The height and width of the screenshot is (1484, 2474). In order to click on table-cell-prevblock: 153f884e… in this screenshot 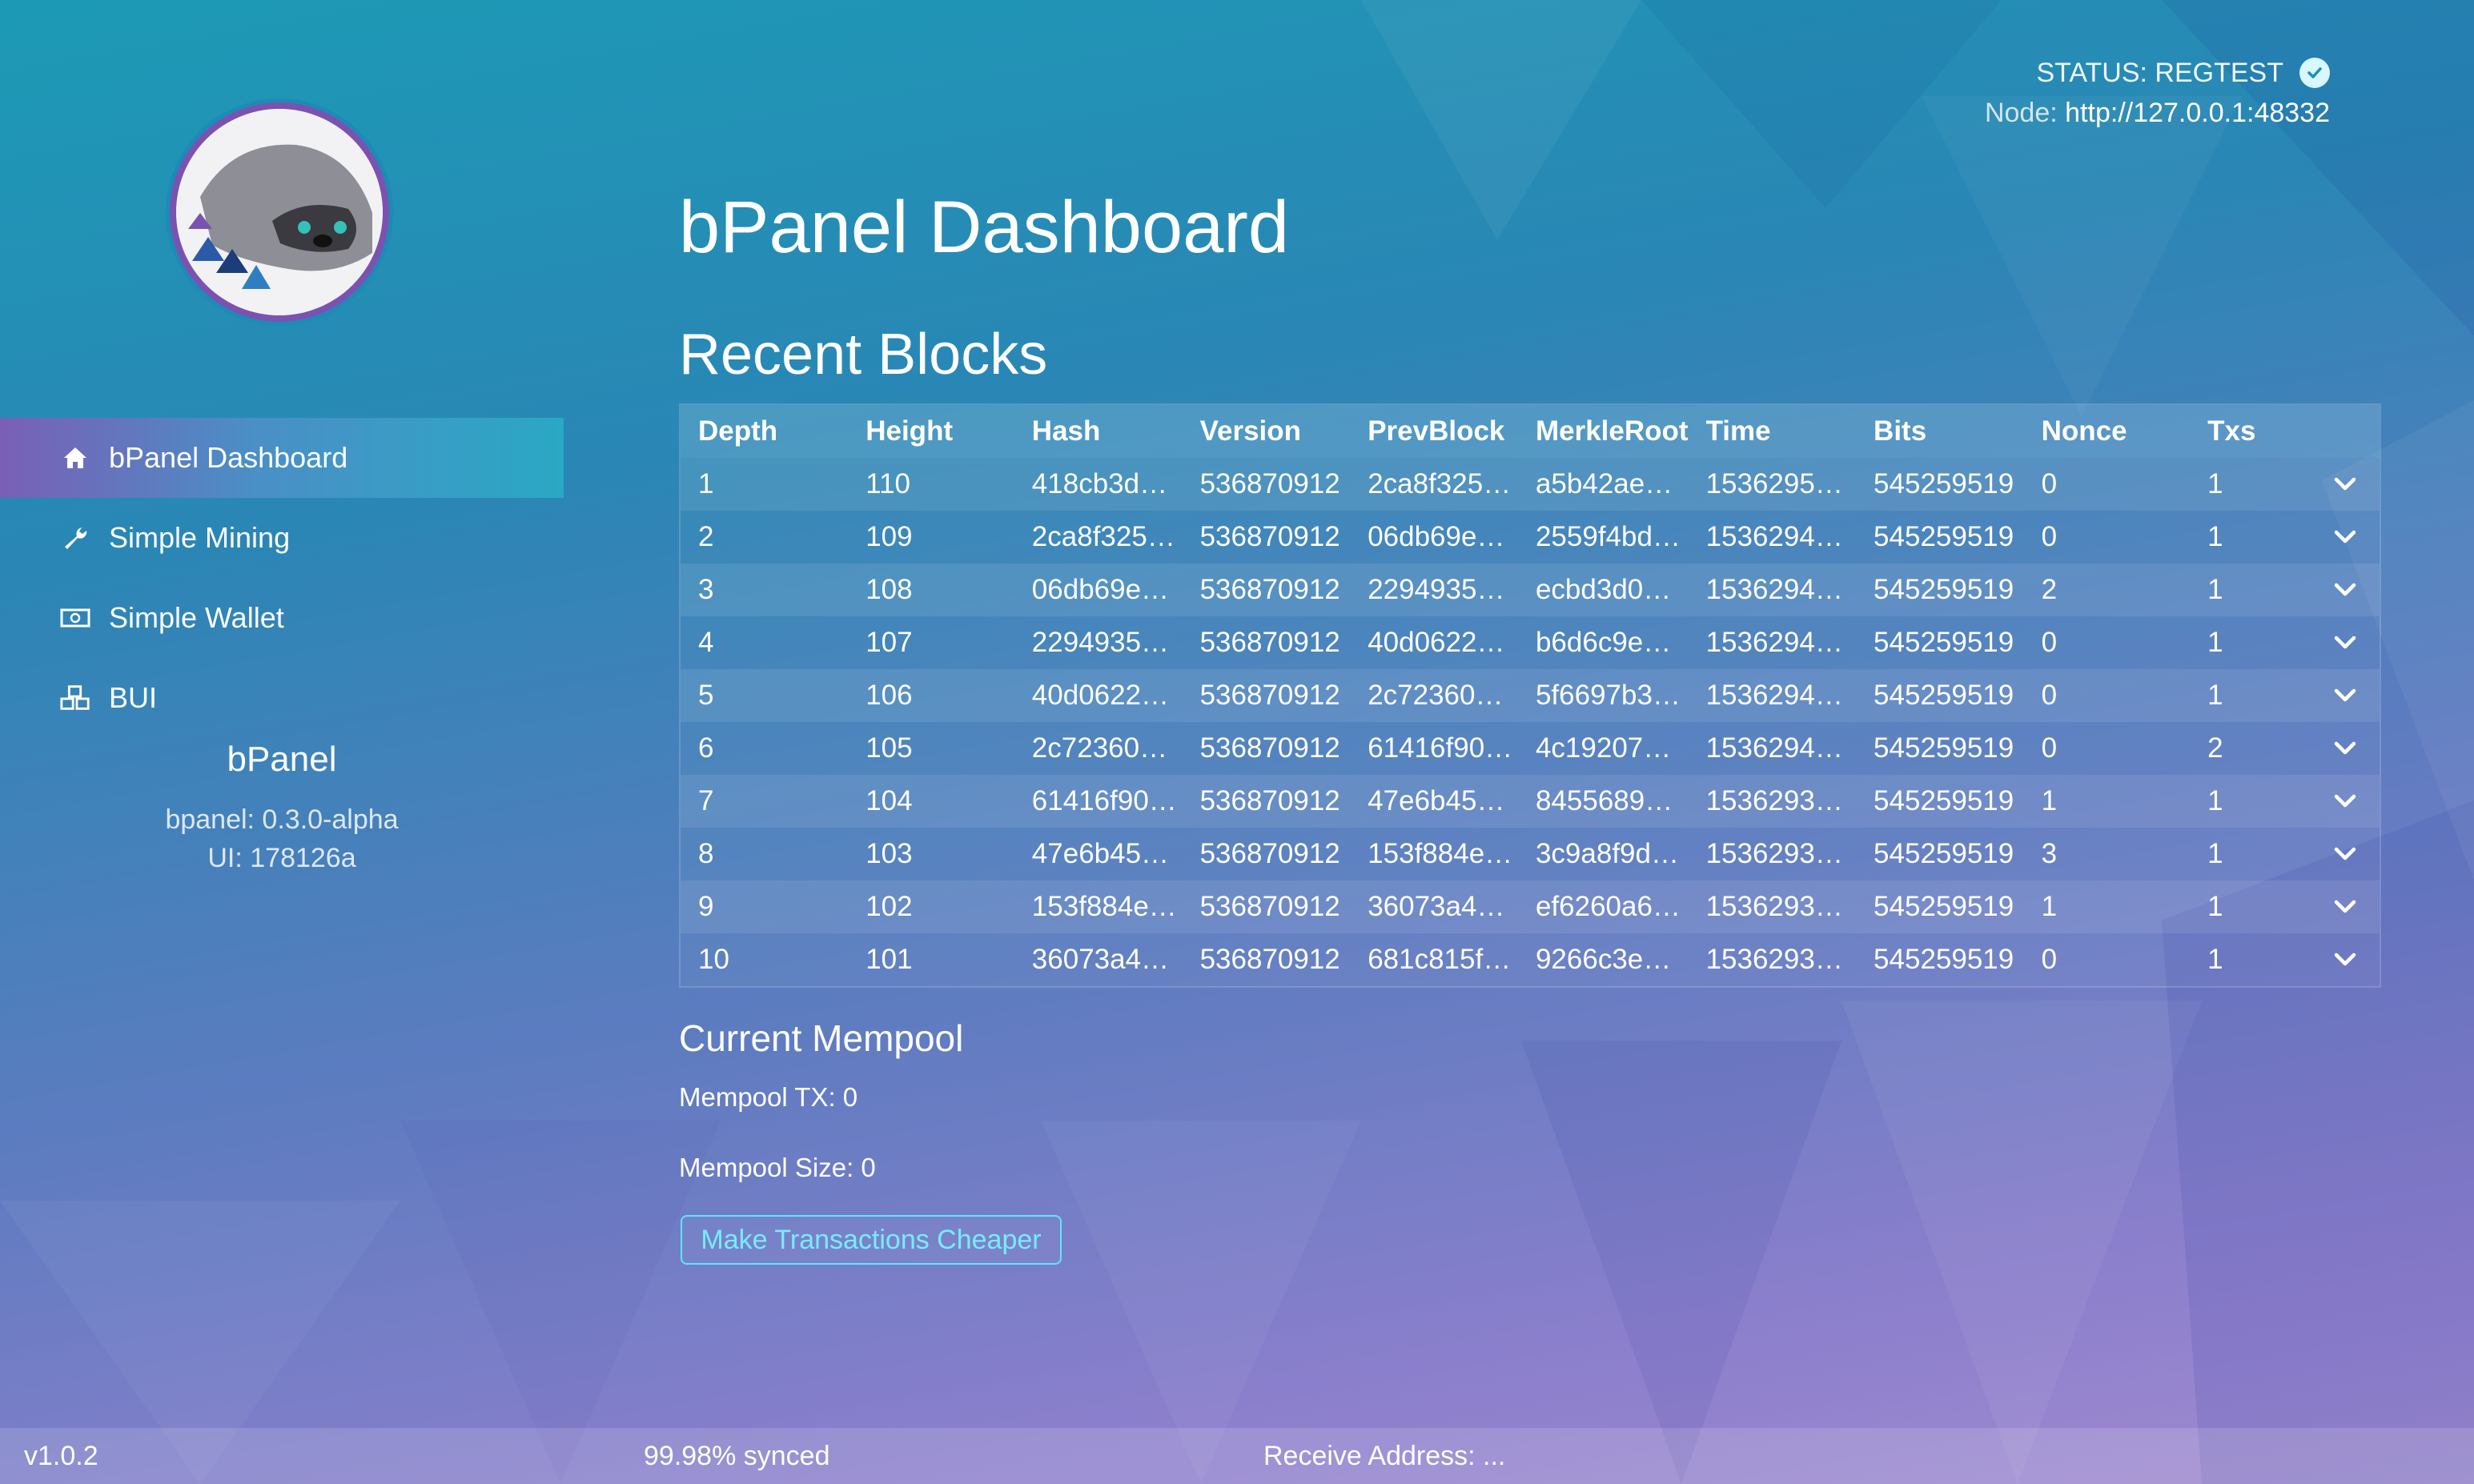, I will do `click(1441, 853)`.